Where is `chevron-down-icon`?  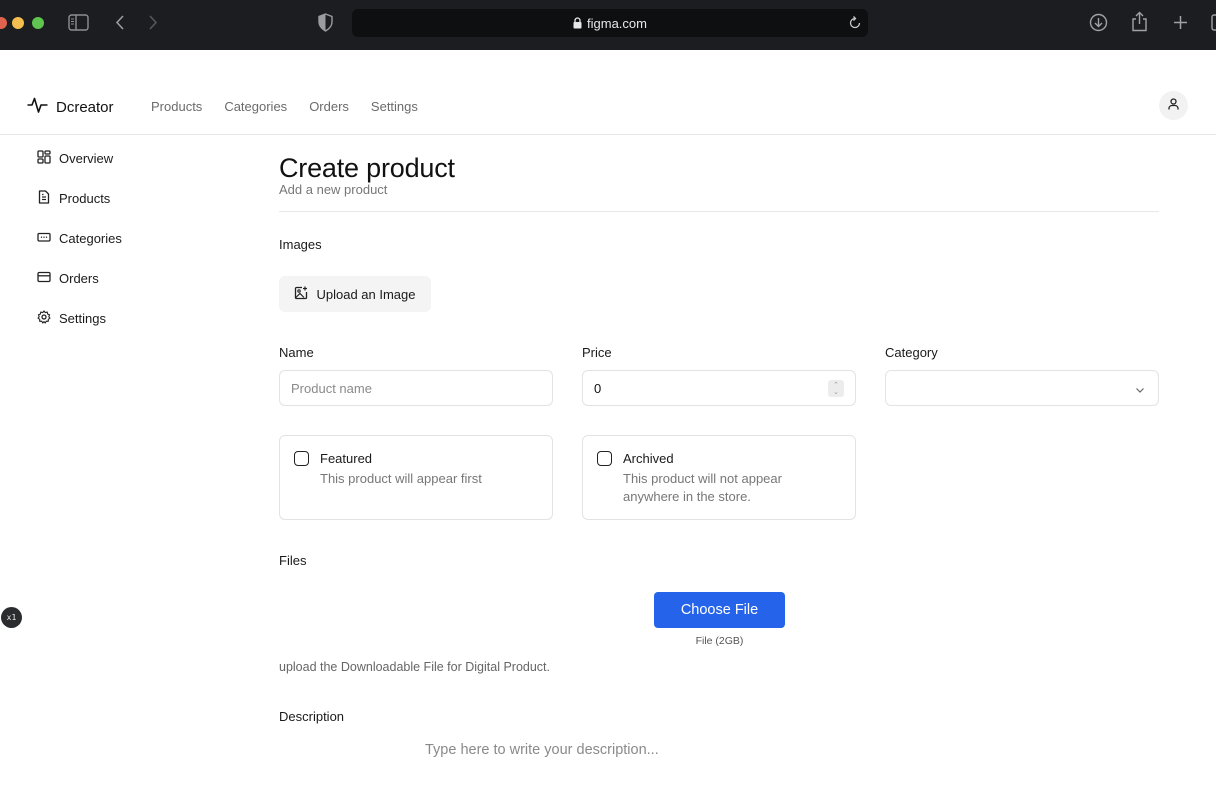
chevron-down-icon is located at coordinates (1140, 390).